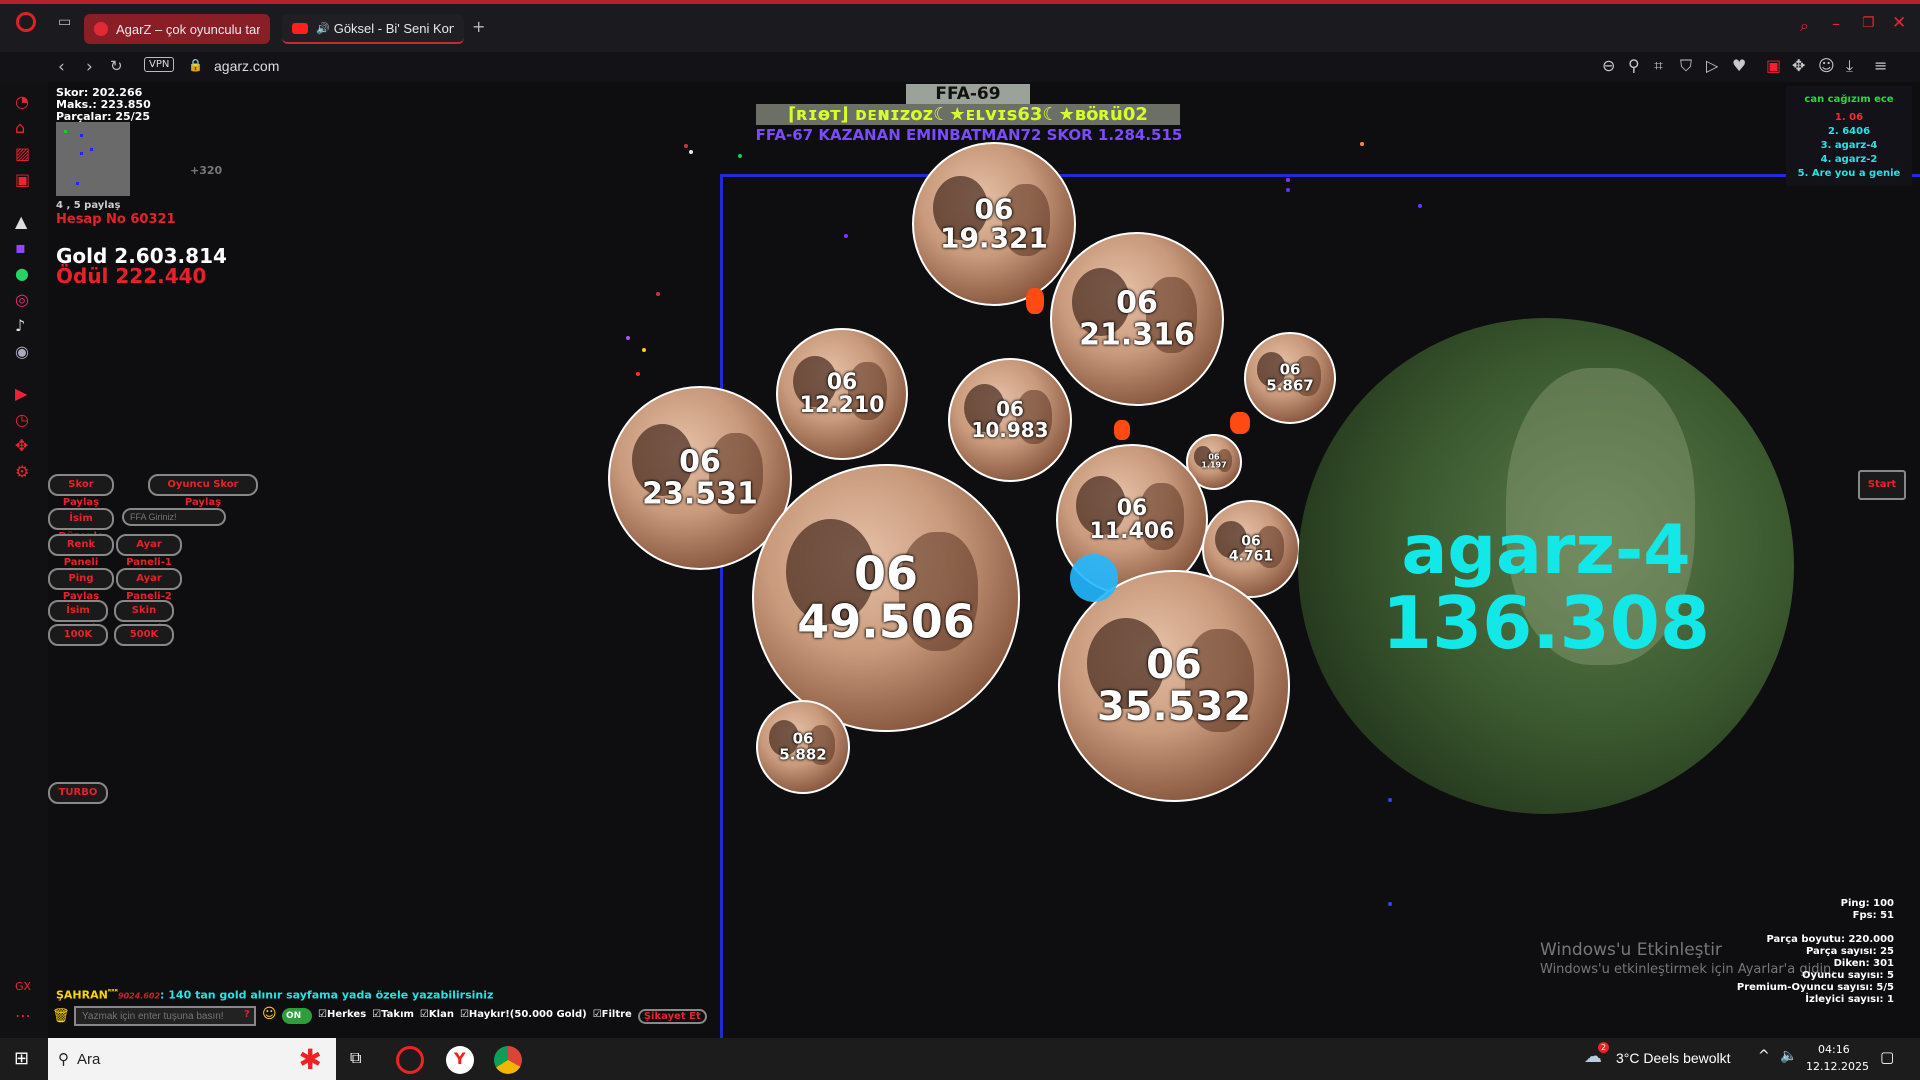 The width and height of the screenshot is (1920, 1080). What do you see at coordinates (1836, 23) in the screenshot?
I see `minimize-icon: –` at bounding box center [1836, 23].